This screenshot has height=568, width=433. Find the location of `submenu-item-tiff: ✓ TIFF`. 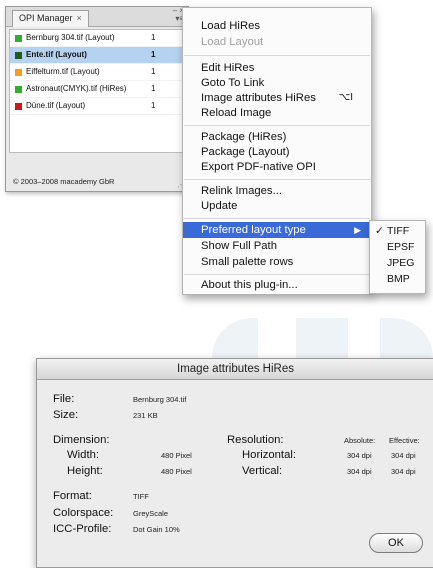

submenu-item-tiff: ✓ TIFF is located at coordinates (397, 231).